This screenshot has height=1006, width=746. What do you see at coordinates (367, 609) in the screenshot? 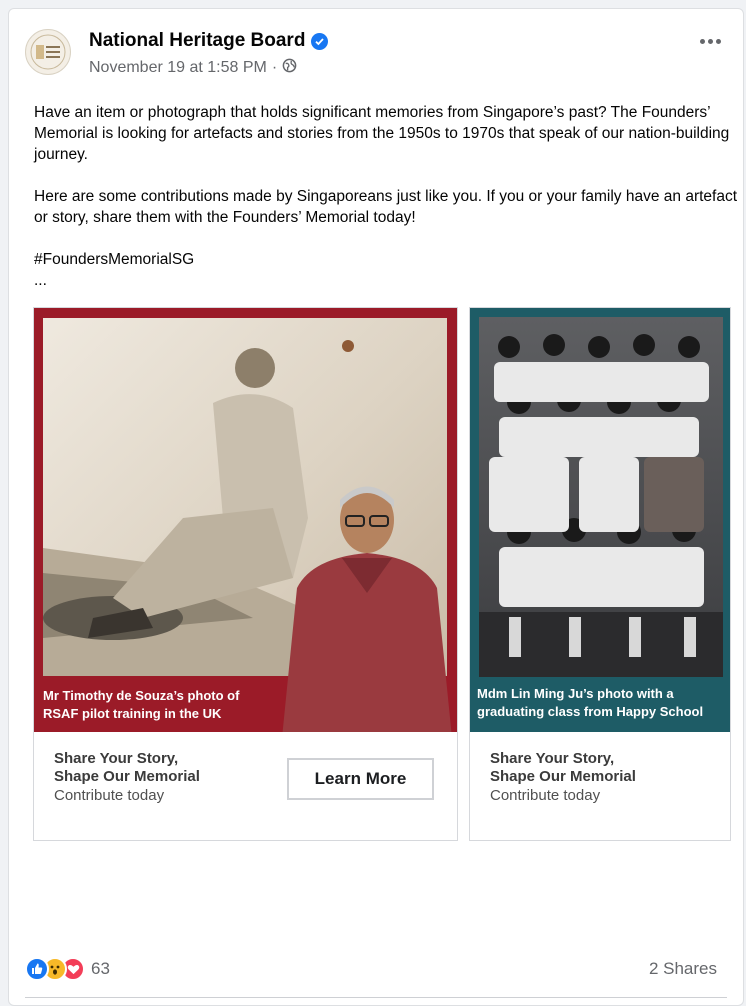
I see `portrait-figure` at bounding box center [367, 609].